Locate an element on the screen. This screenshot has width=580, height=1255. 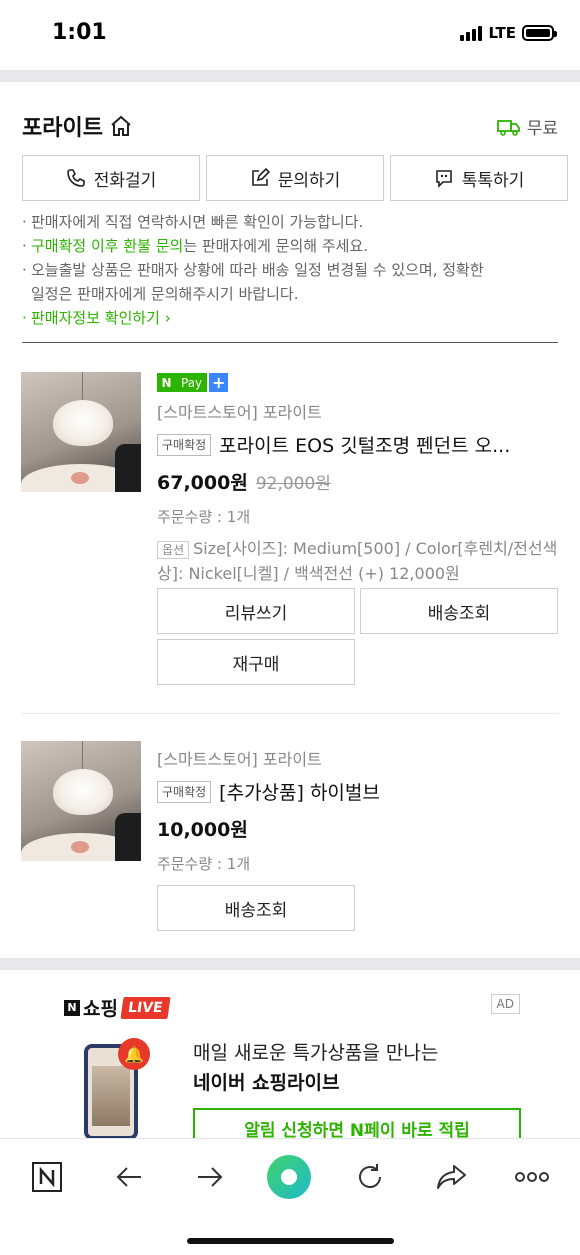
write-review-button: 리뷰쓰기 is located at coordinates (256, 611).